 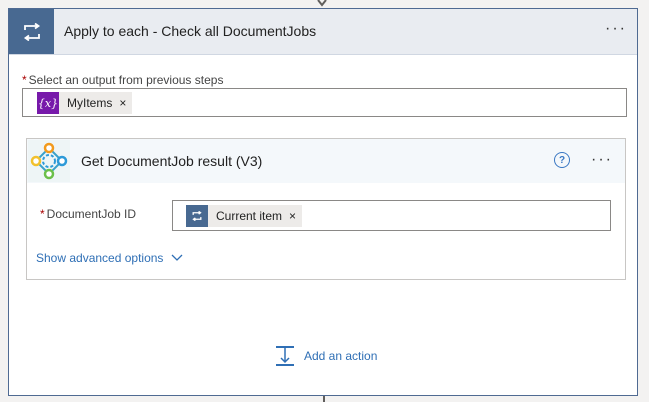 I want to click on documentjob-id-label-text: DocumentJob ID, so click(x=91, y=214).